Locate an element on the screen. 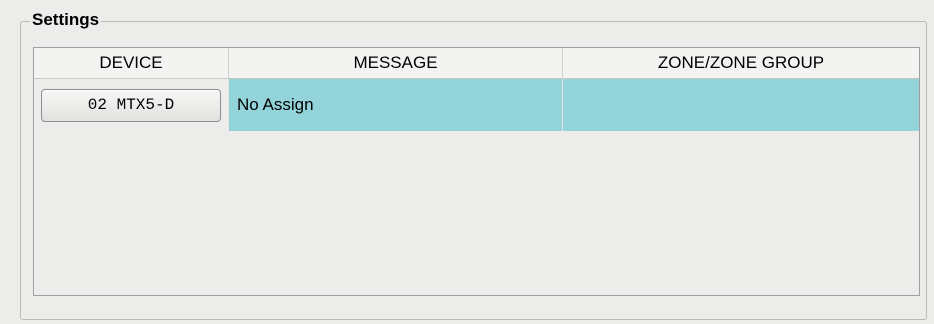  device-cell: 02 MTX5-D is located at coordinates (131, 105).